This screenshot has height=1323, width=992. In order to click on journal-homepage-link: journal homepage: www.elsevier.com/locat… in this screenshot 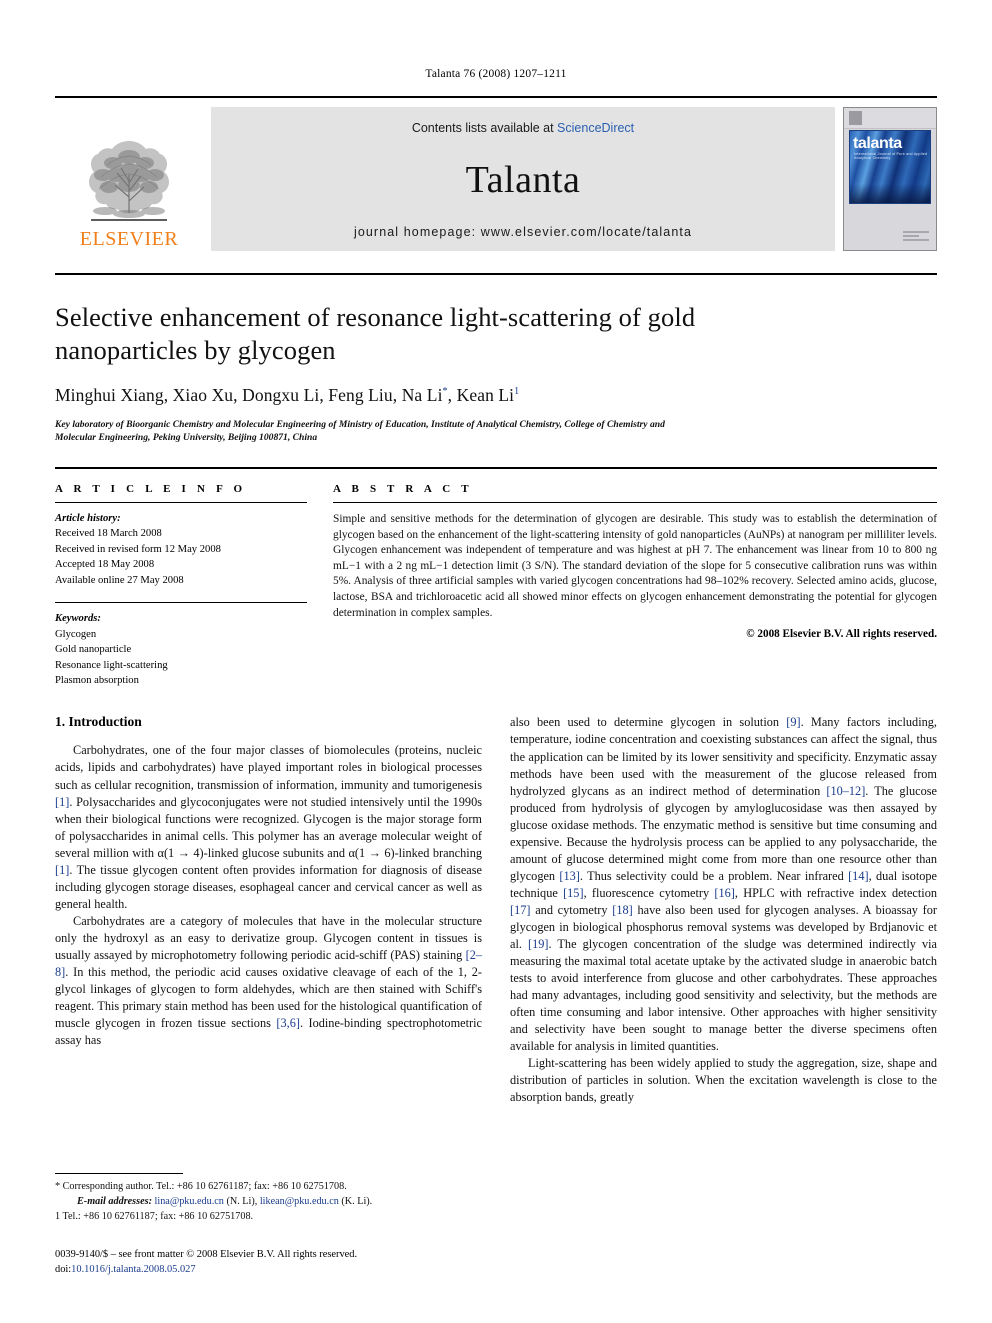, I will do `click(523, 232)`.